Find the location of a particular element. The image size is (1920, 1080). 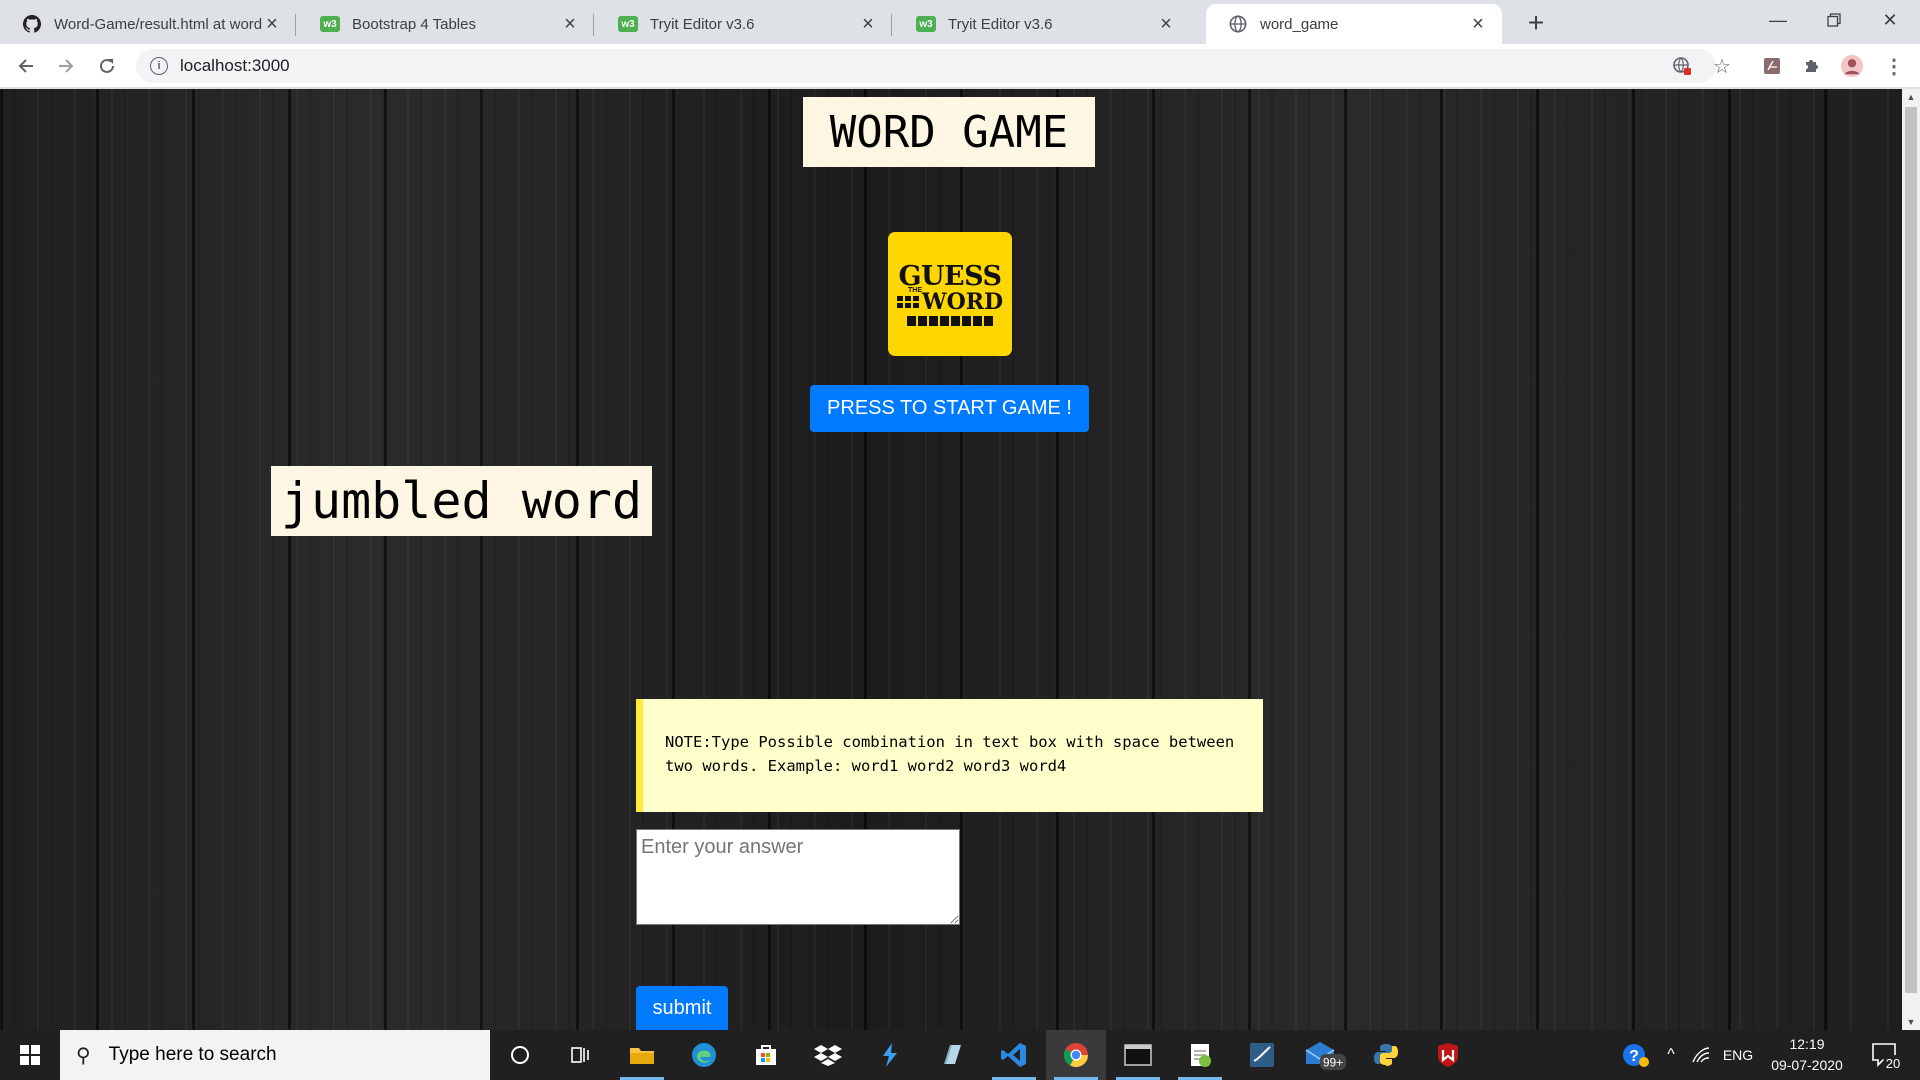

tab-bootstrap-tables: w3 Bootstrap 4 Tables × is located at coordinates (446, 24).